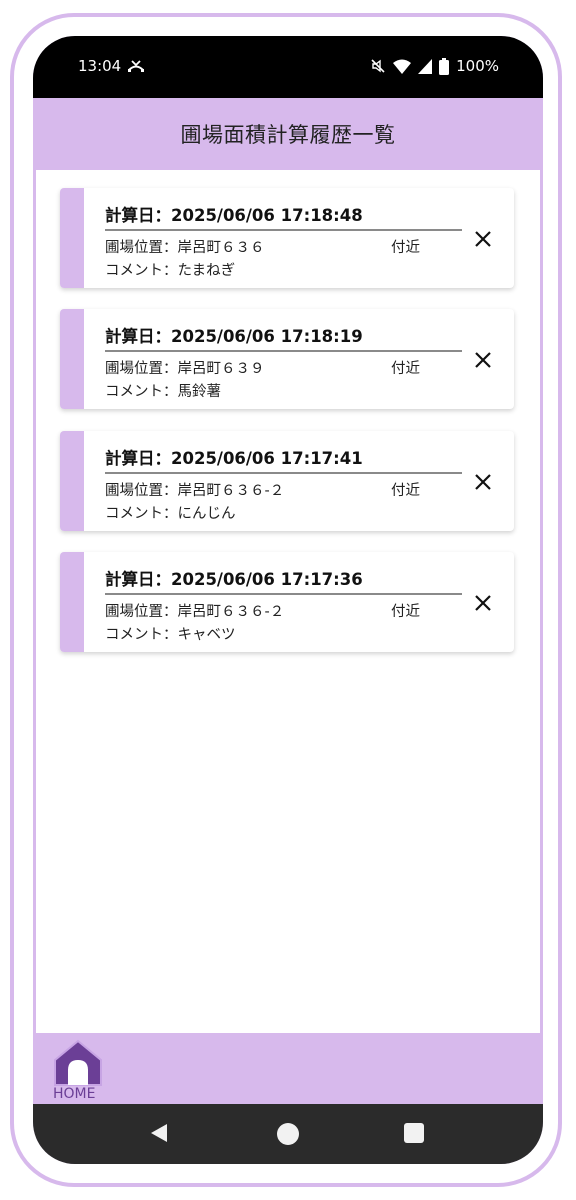 The image size is (576, 1200). I want to click on recents-icon, so click(414, 1133).